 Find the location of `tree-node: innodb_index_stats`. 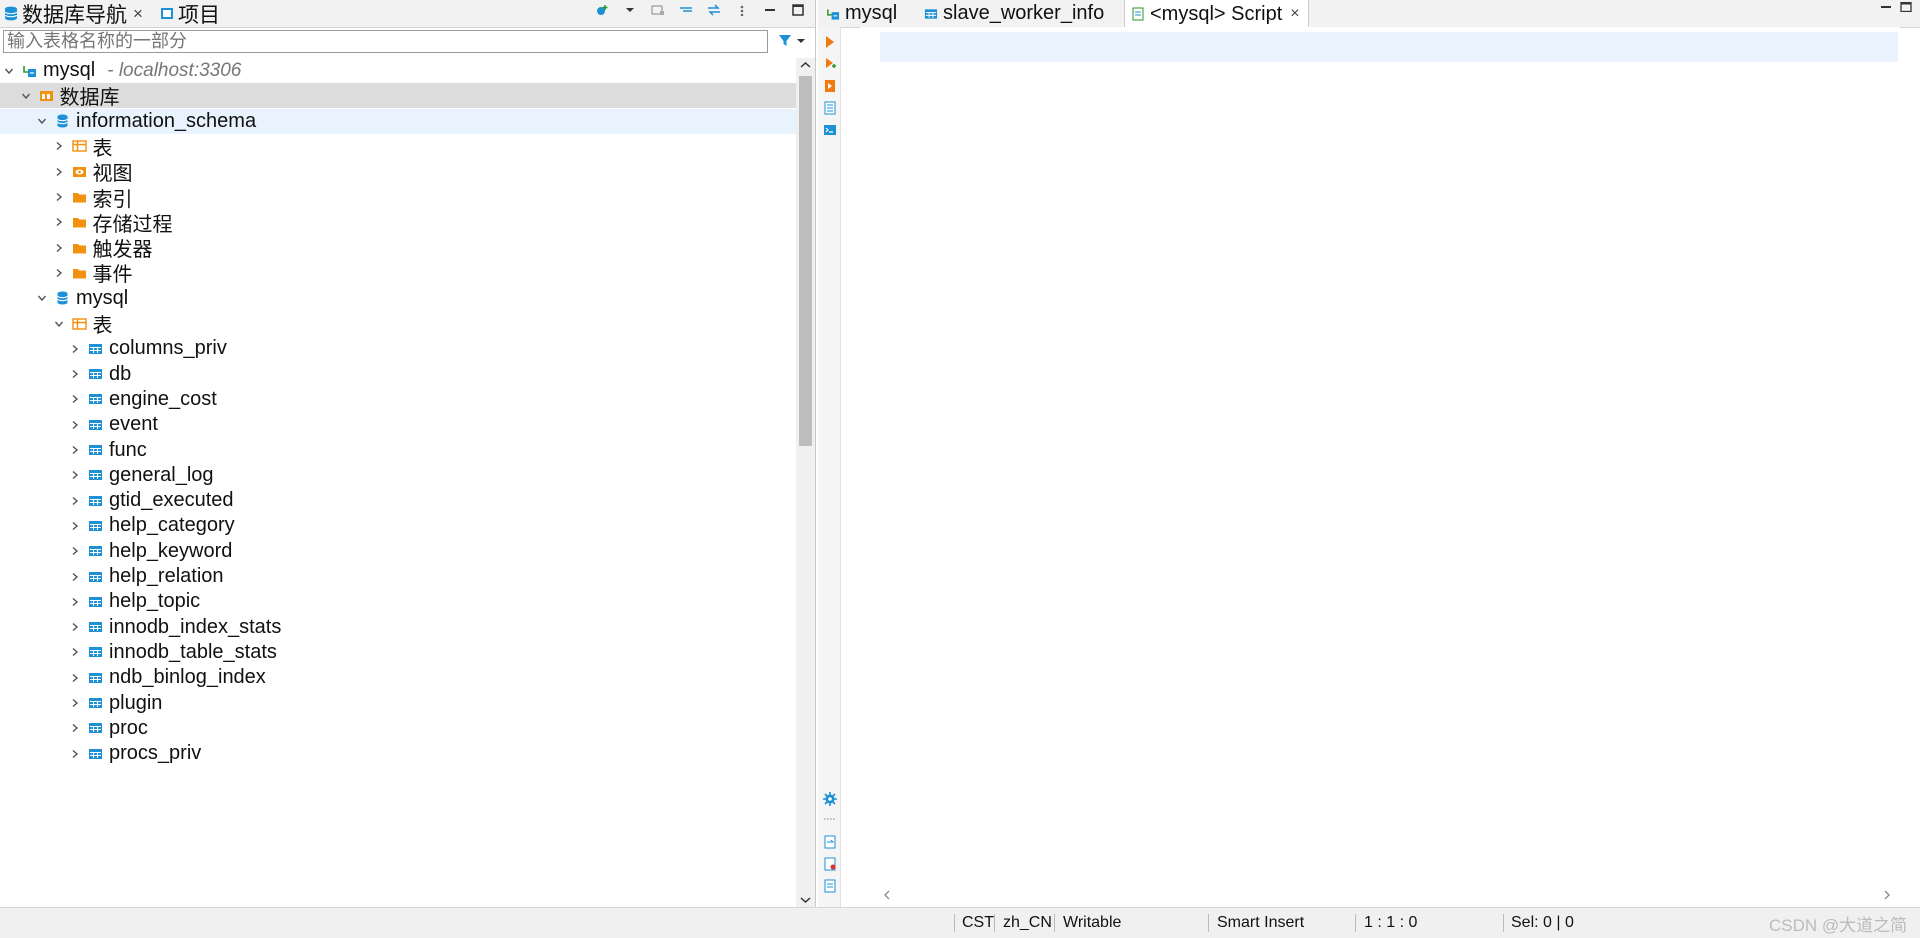

tree-node: innodb_index_stats is located at coordinates (398, 627).